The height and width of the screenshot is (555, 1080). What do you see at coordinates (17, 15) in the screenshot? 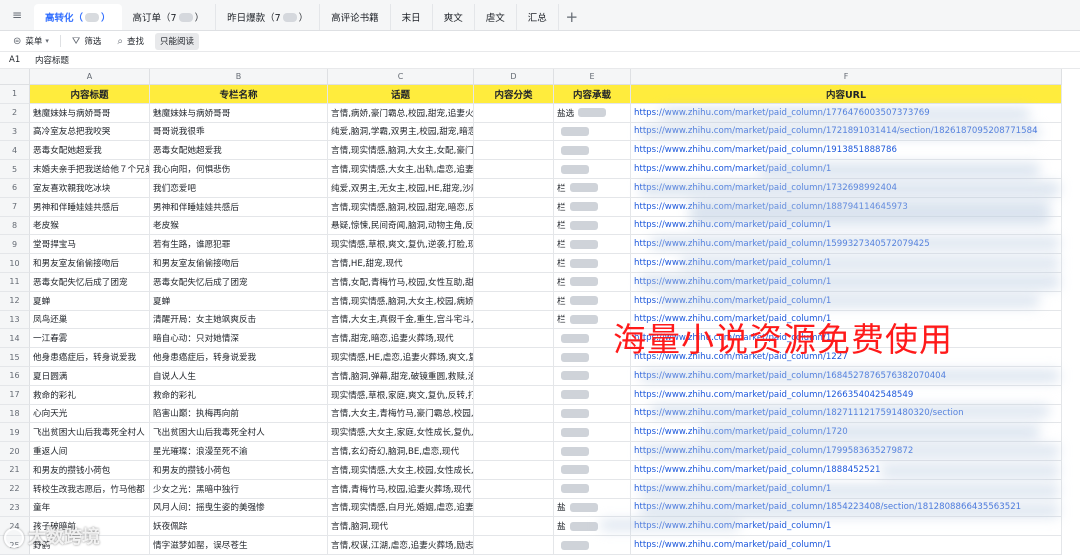
I see `sheets-list-icon: ≡` at bounding box center [17, 15].